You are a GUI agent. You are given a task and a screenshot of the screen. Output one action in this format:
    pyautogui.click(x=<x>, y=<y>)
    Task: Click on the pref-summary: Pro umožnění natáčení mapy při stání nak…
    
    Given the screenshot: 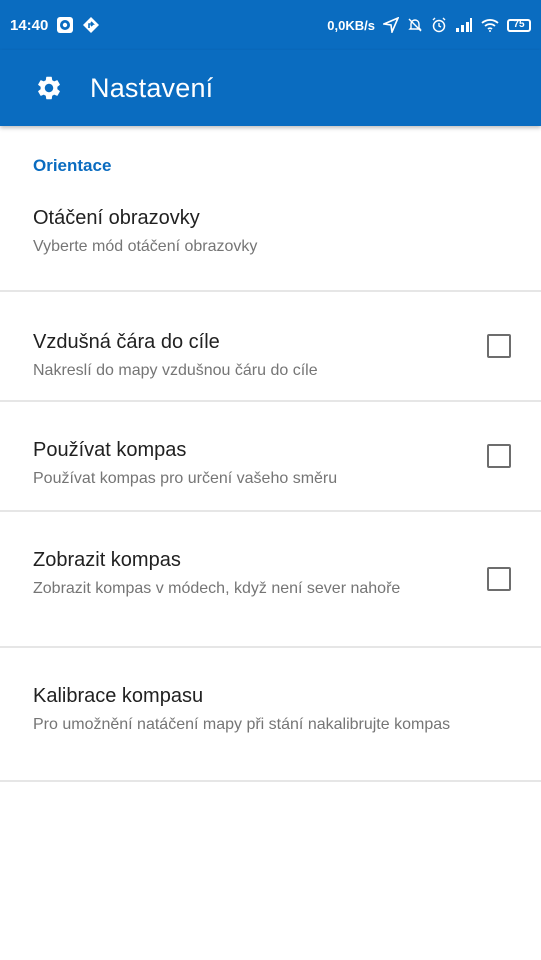 What is the action you would take?
    pyautogui.click(x=242, y=724)
    